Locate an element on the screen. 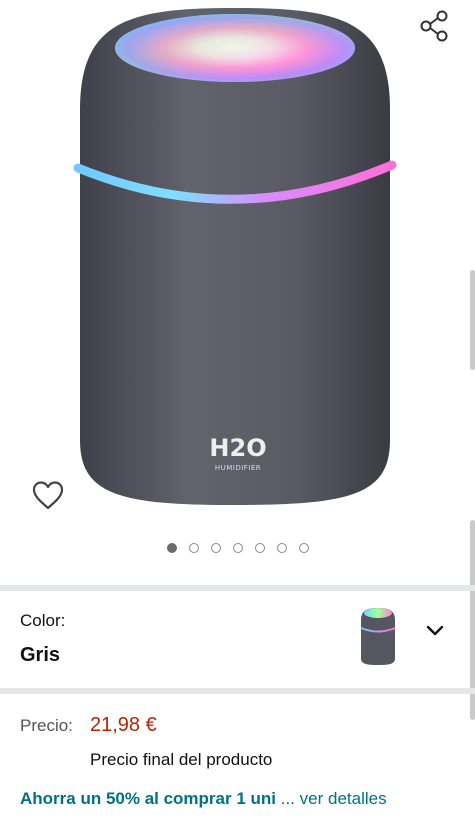  share-icon is located at coordinates (435, 26).